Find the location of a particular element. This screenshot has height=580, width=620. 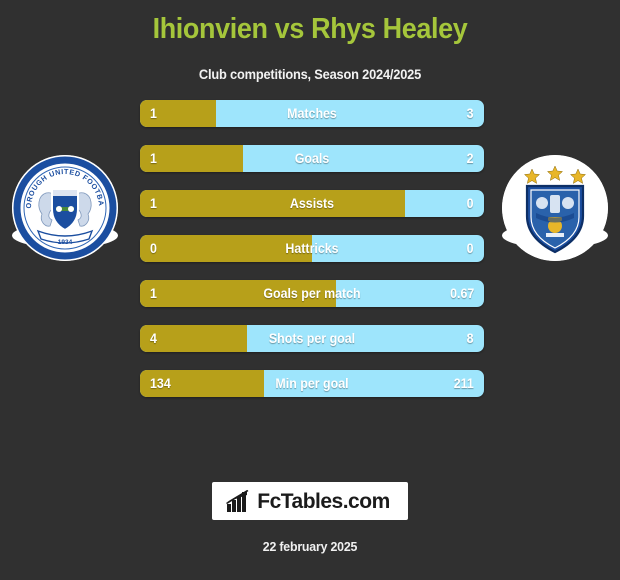

stat-label: Shots per goal is located at coordinates (312, 339).